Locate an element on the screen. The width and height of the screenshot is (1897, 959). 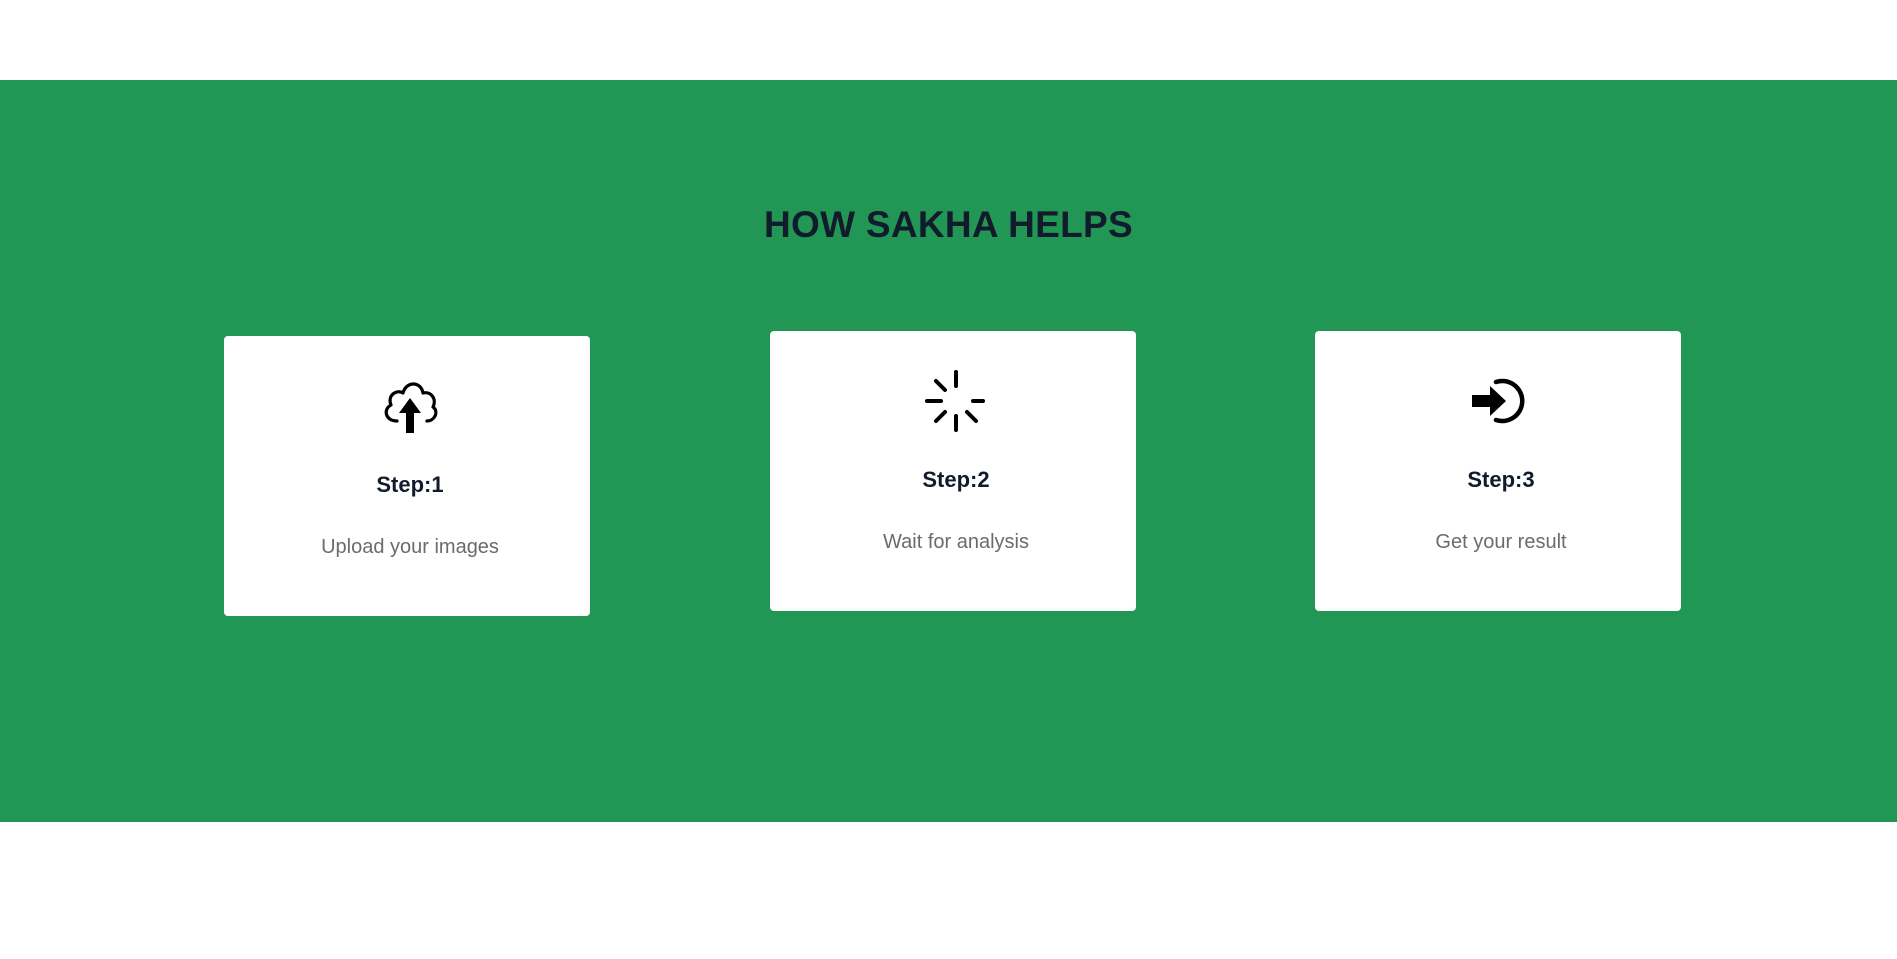
step-card-2: Step:2 Wait for analysis is located at coordinates (953, 471).